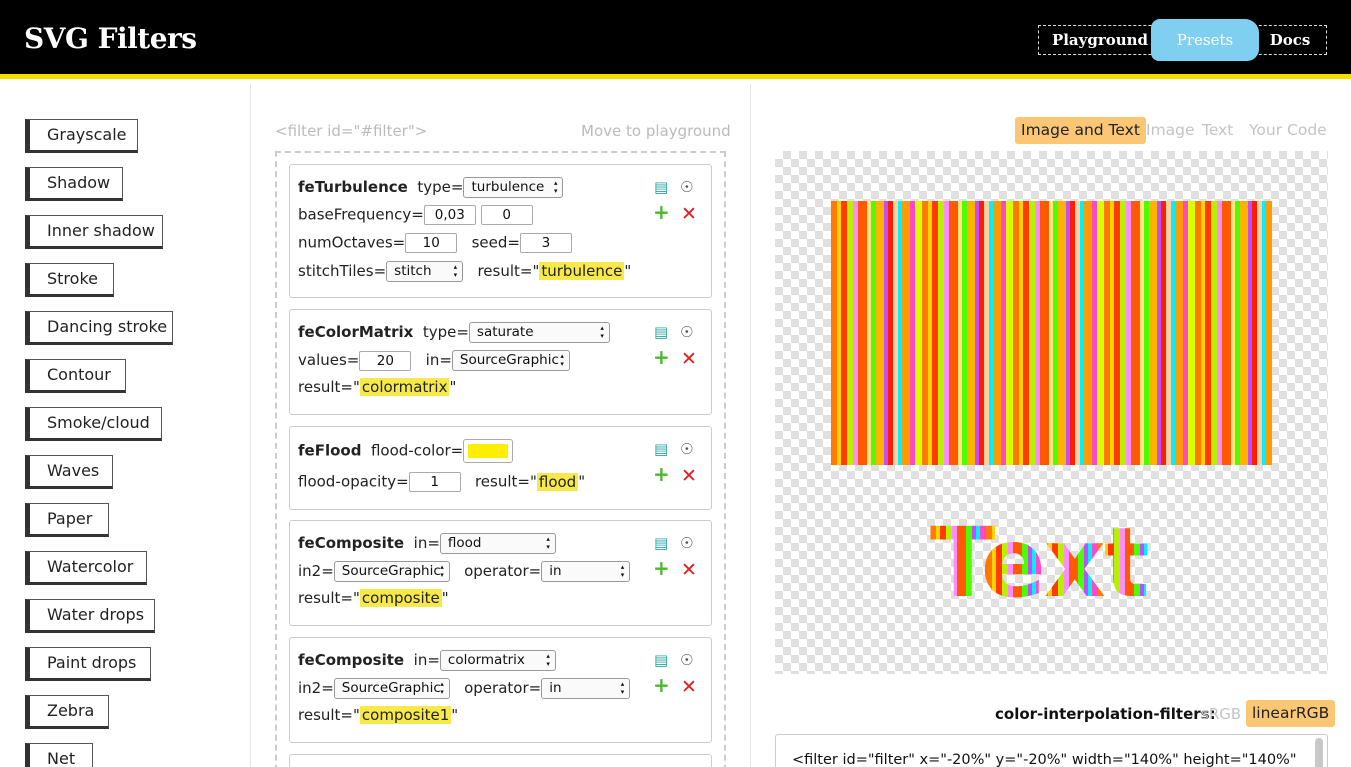  What do you see at coordinates (69, 472) in the screenshot?
I see `preset-waves: Waves` at bounding box center [69, 472].